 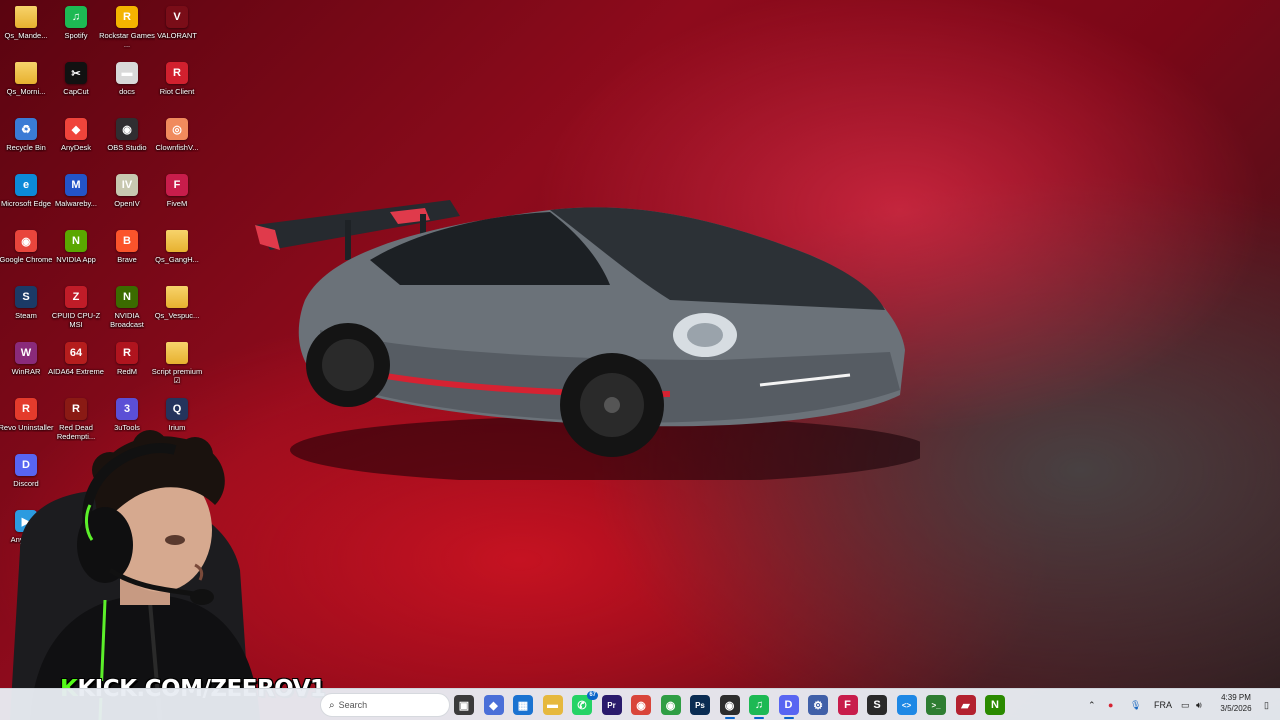 I want to click on desktop-icon-recycle-bin: ♻ Recycle Bin, so click(x=26, y=145).